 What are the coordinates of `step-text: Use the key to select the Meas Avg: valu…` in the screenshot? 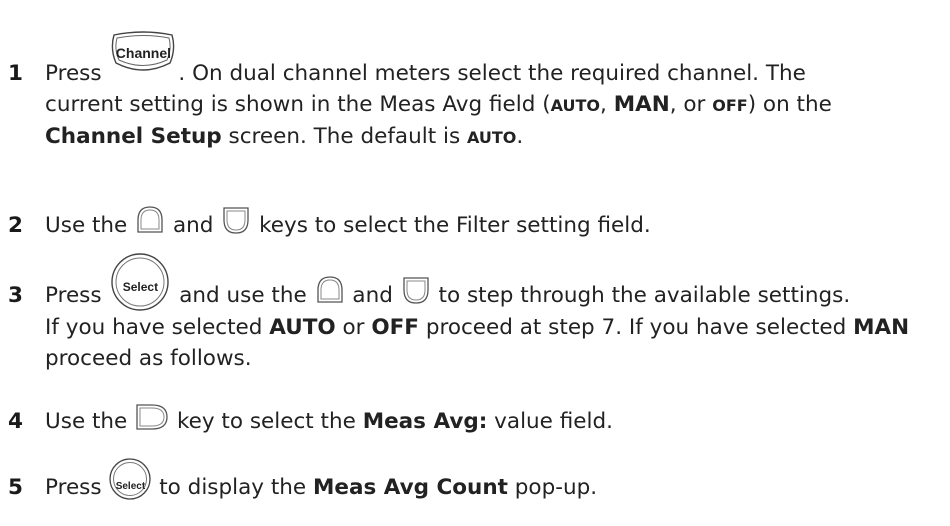 It's located at (497, 420).